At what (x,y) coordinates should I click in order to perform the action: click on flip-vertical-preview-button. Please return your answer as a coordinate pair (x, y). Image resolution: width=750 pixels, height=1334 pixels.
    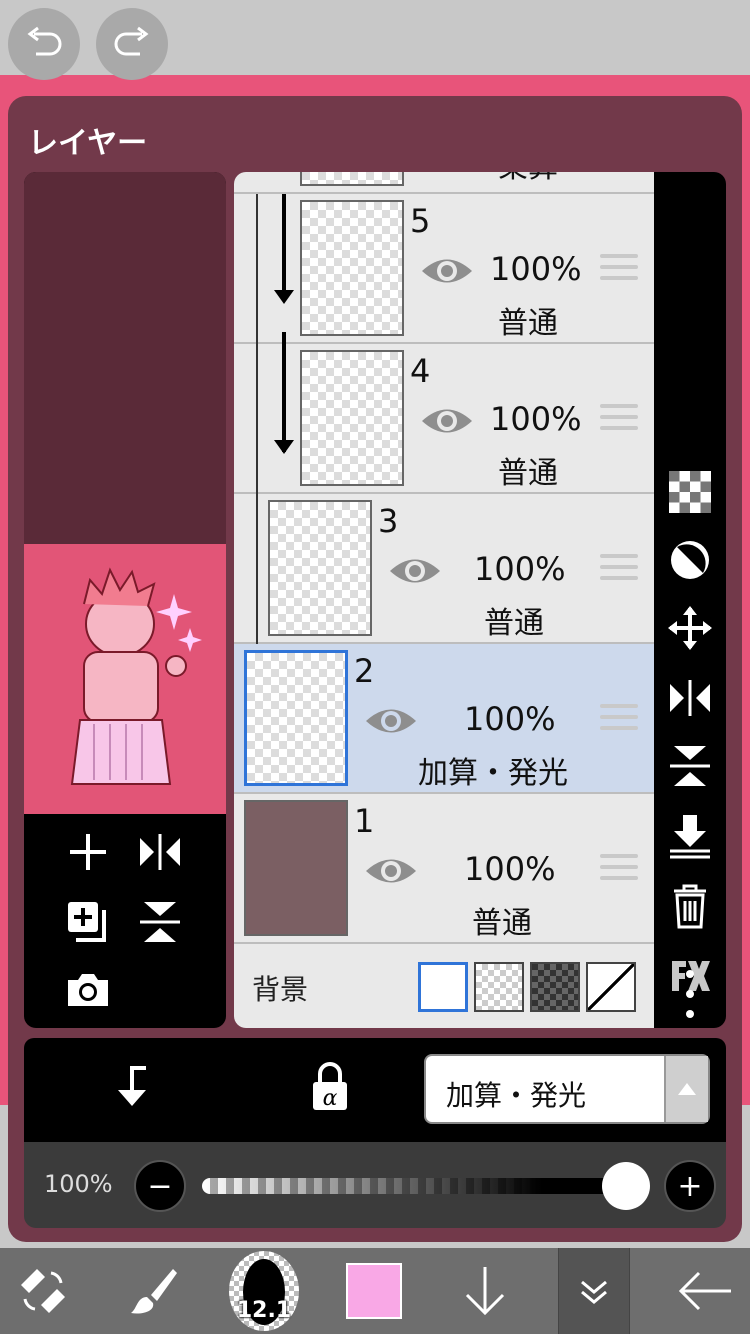
    Looking at the image, I should click on (160, 922).